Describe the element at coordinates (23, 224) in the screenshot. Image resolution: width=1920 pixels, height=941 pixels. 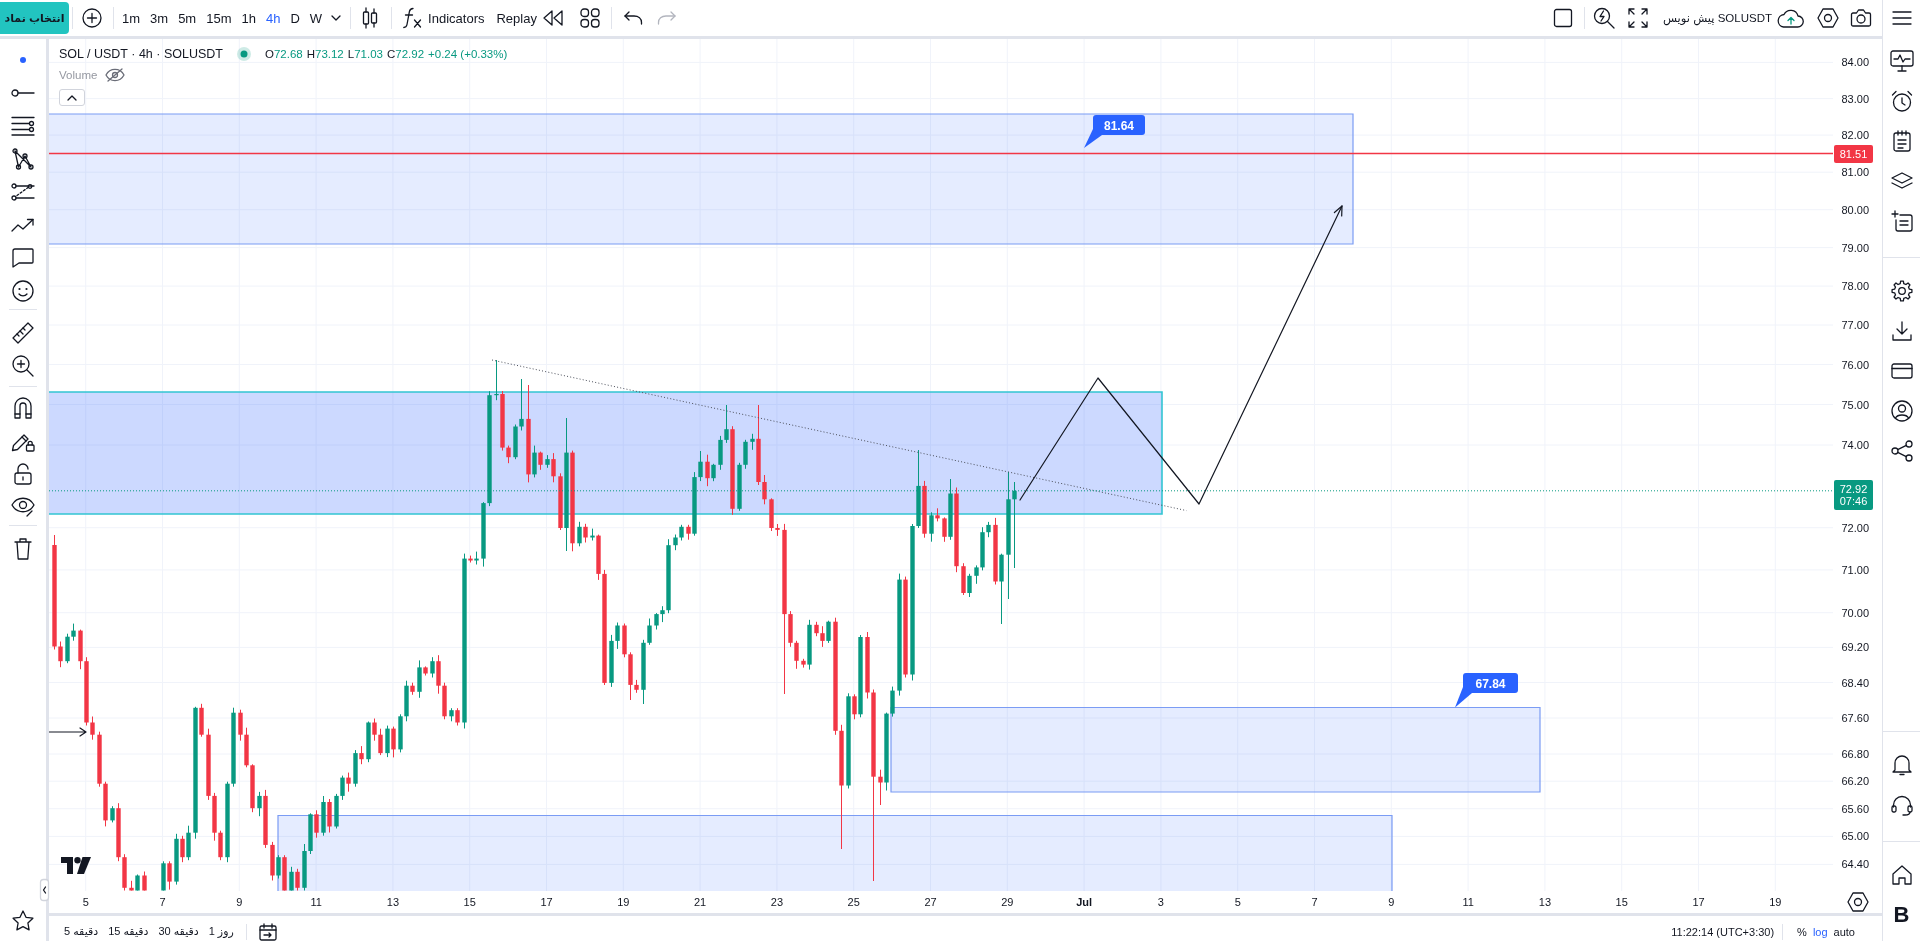
I see `zigzag-arrow-icon` at that location.